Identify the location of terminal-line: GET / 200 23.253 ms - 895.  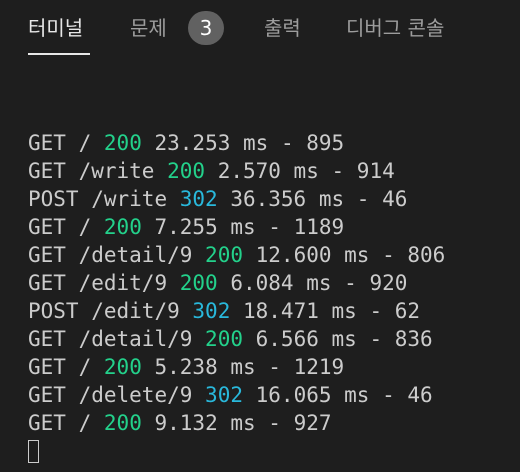
(186, 143).